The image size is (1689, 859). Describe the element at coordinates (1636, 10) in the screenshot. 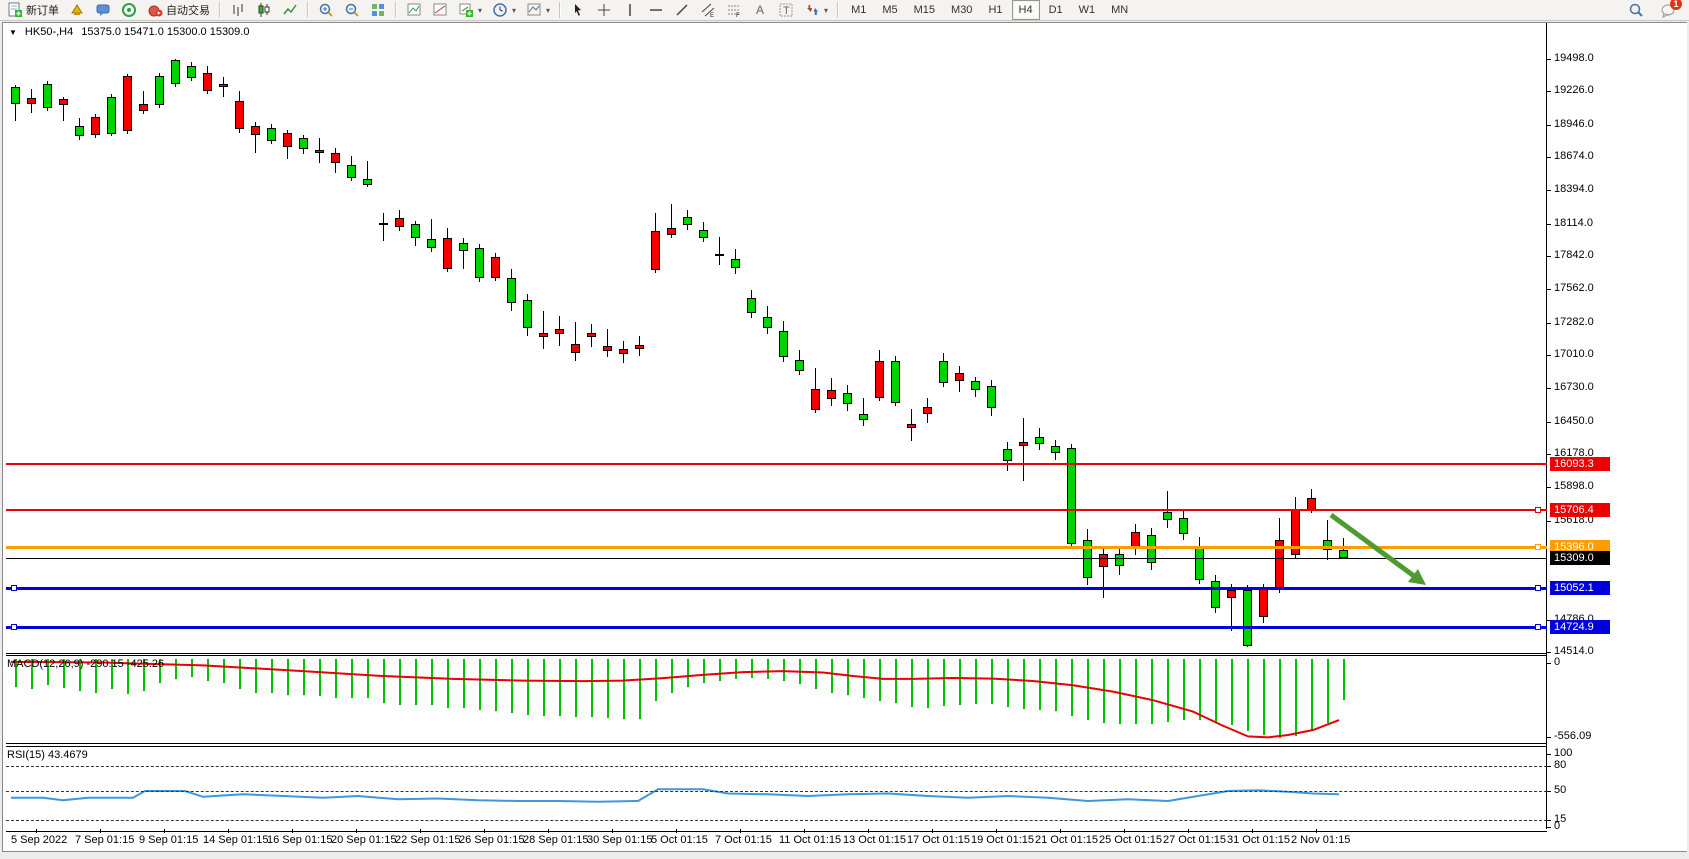

I see `search-button` at that location.